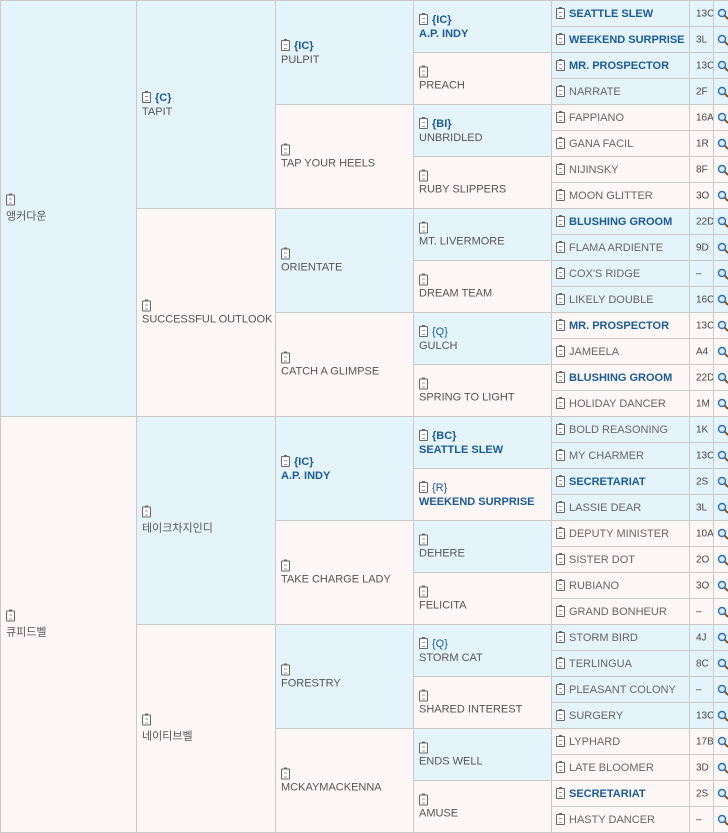 This screenshot has width=728, height=833. Describe the element at coordinates (605, 508) in the screenshot. I see `horse-name: LASSIE DEAR` at that location.